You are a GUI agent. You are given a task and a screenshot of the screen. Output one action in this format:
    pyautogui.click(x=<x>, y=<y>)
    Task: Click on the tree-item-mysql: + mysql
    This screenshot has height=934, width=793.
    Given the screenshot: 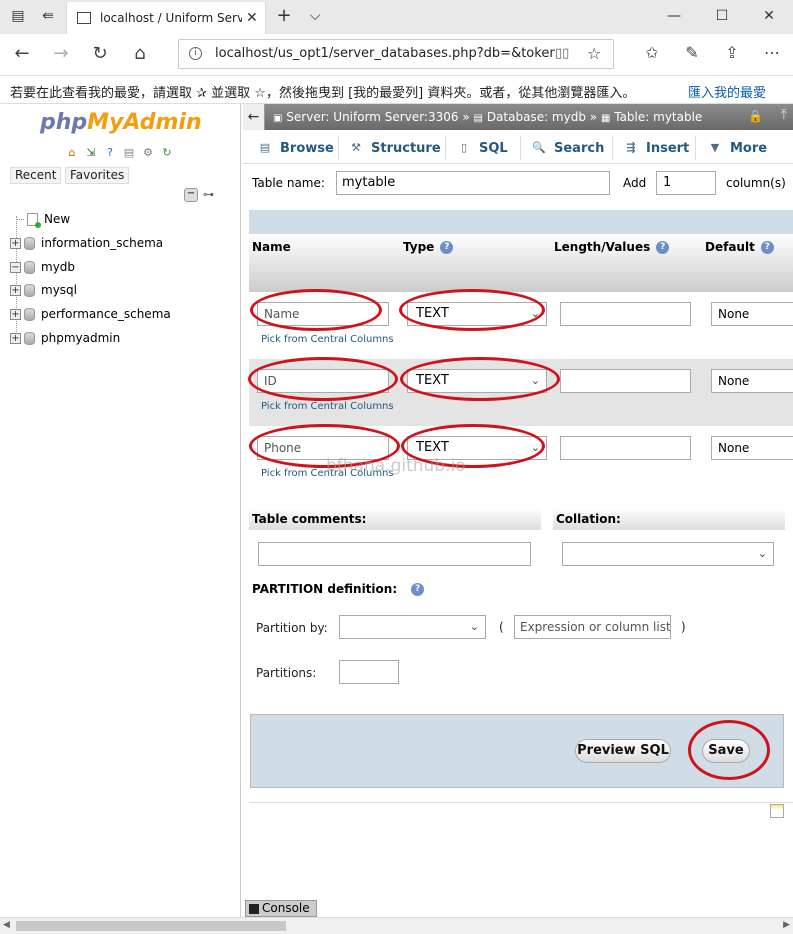 What is the action you would take?
    pyautogui.click(x=43, y=290)
    